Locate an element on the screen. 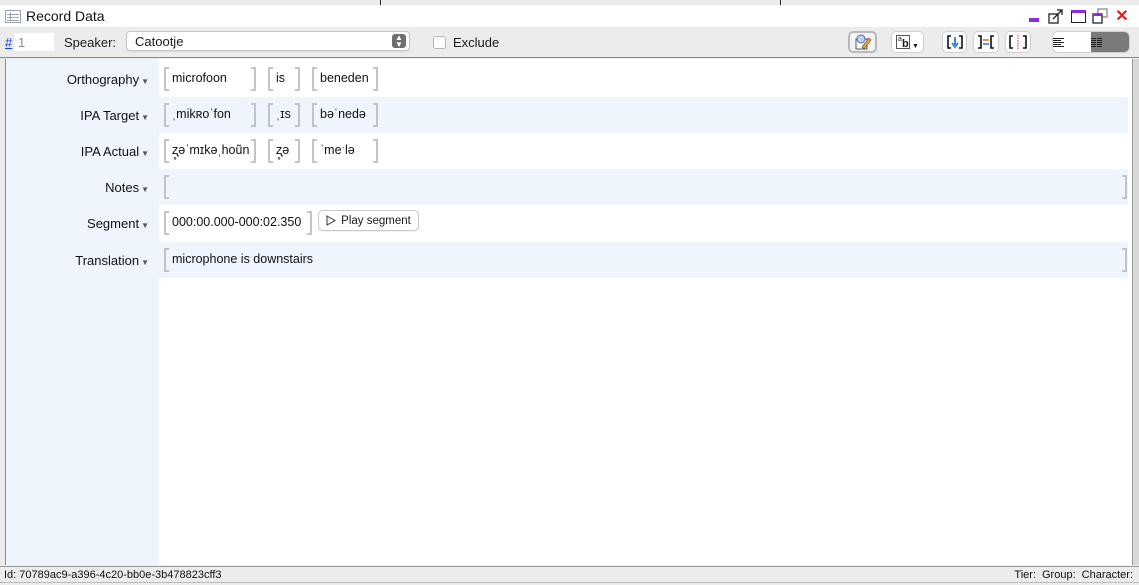  edit-tiers-button is located at coordinates (862, 42).